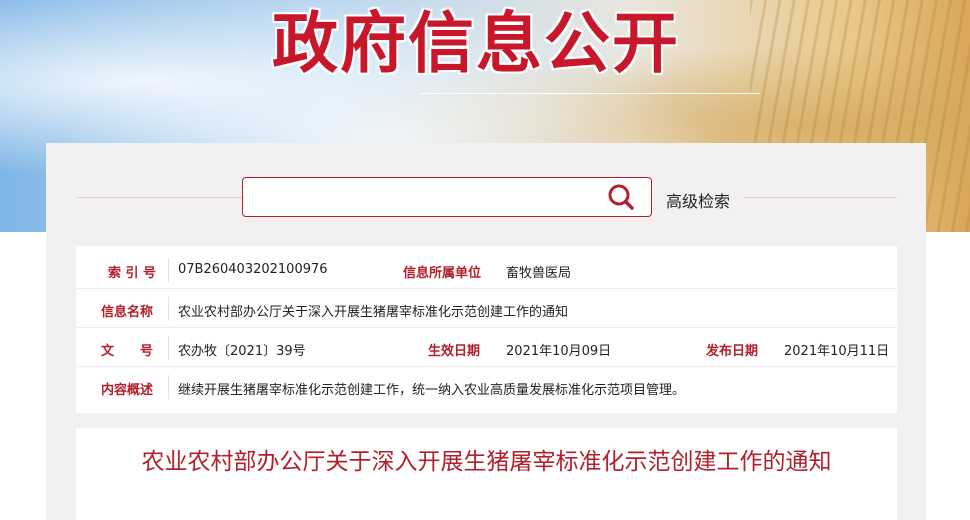 The height and width of the screenshot is (520, 970). I want to click on name-label: 信息名称, so click(127, 312).